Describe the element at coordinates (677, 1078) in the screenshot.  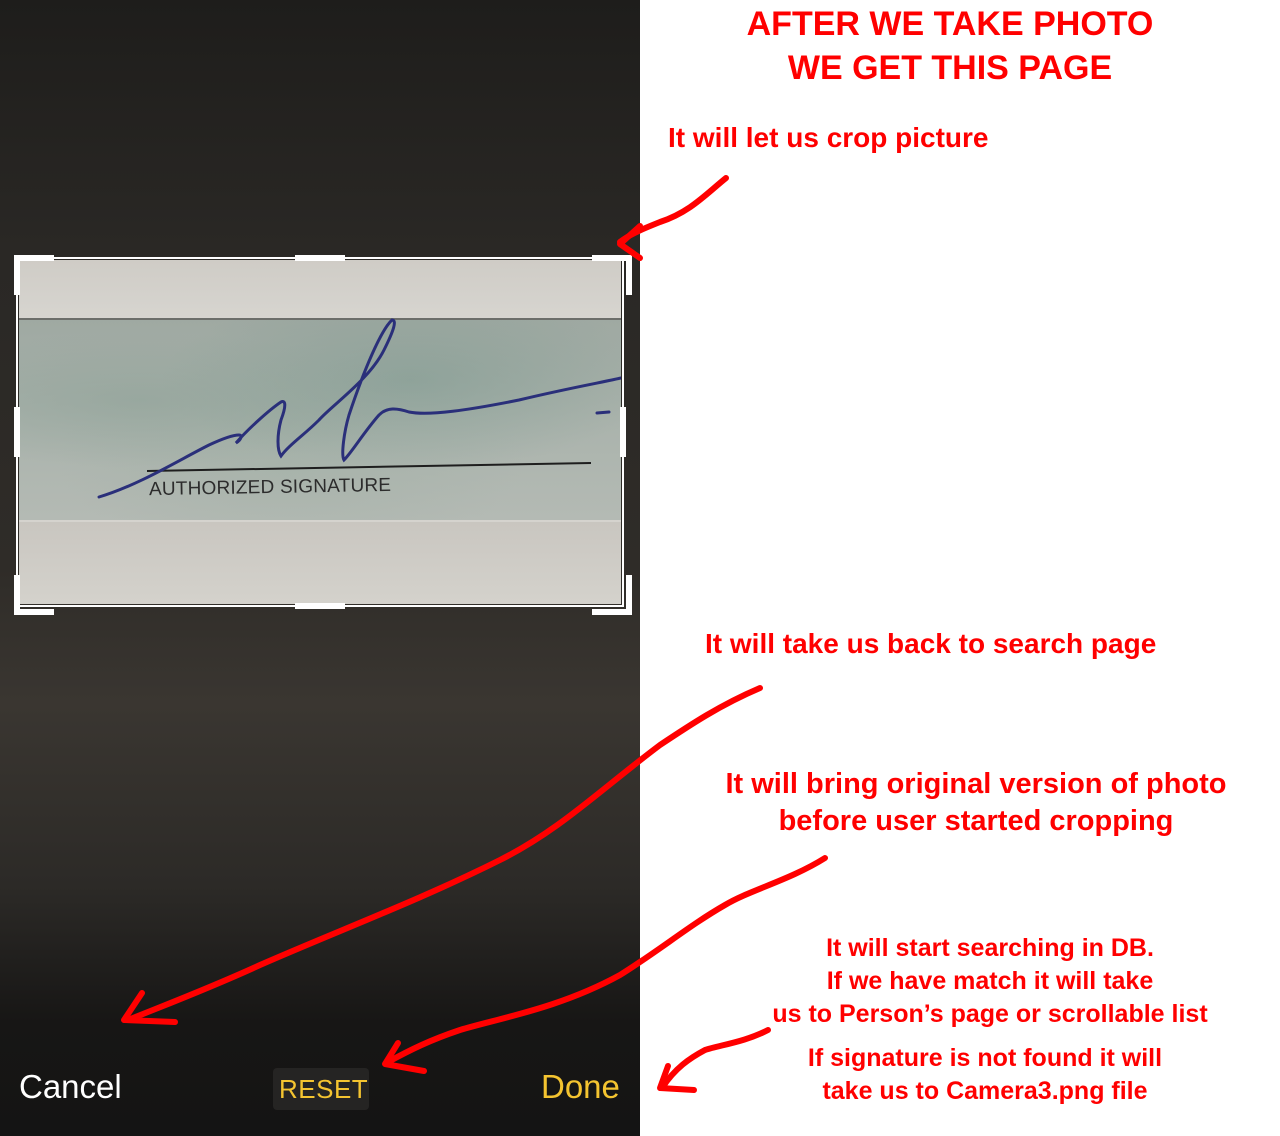
I see `arrowhead-done` at that location.